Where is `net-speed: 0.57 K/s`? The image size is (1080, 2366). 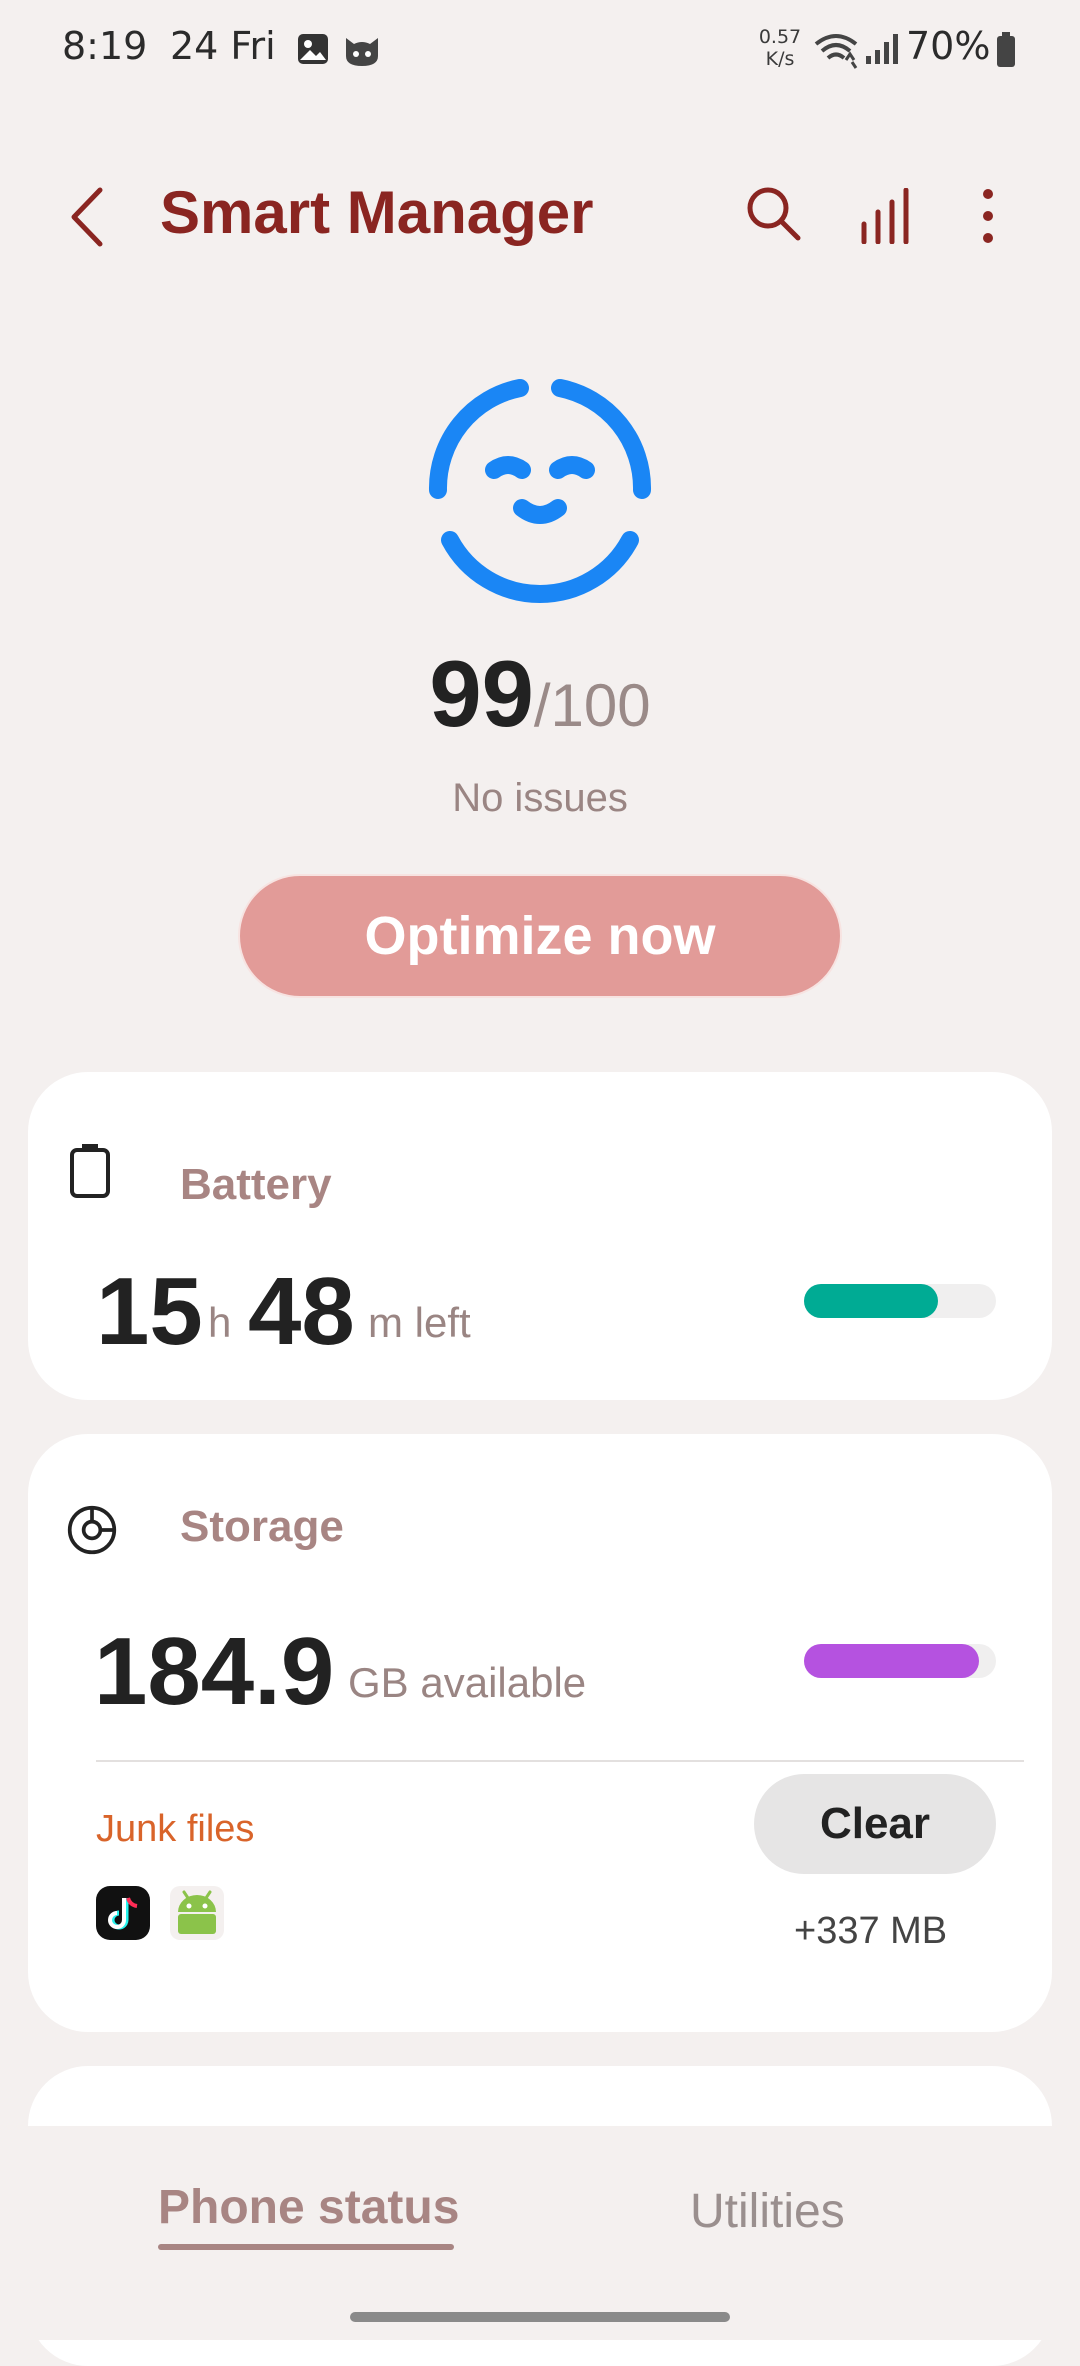 net-speed: 0.57 K/s is located at coordinates (780, 48).